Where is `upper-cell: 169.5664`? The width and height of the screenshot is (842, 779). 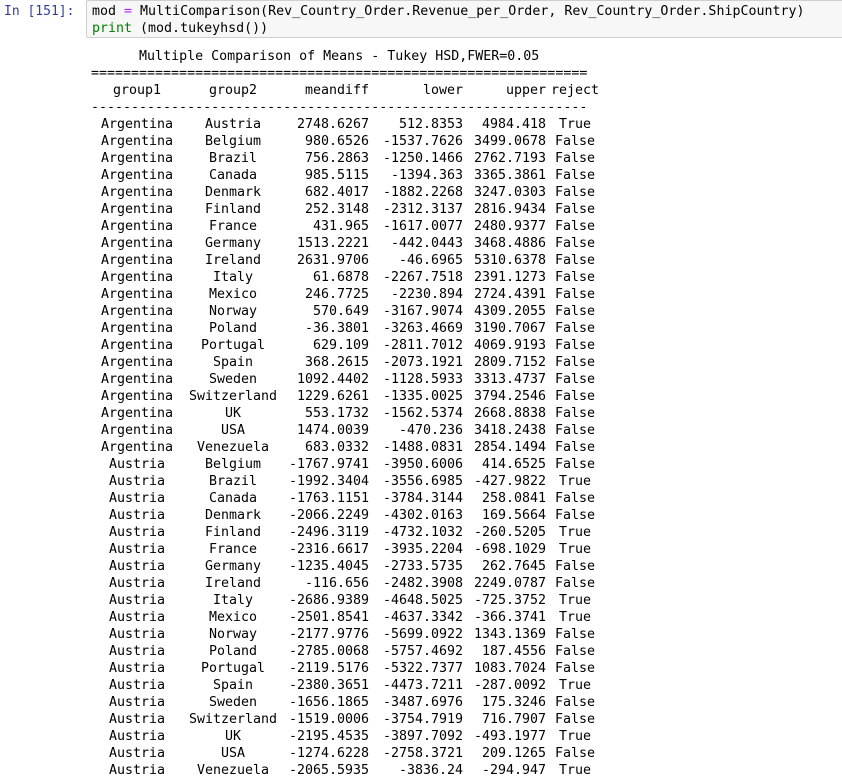
upper-cell: 169.5664 is located at coordinates (513, 515).